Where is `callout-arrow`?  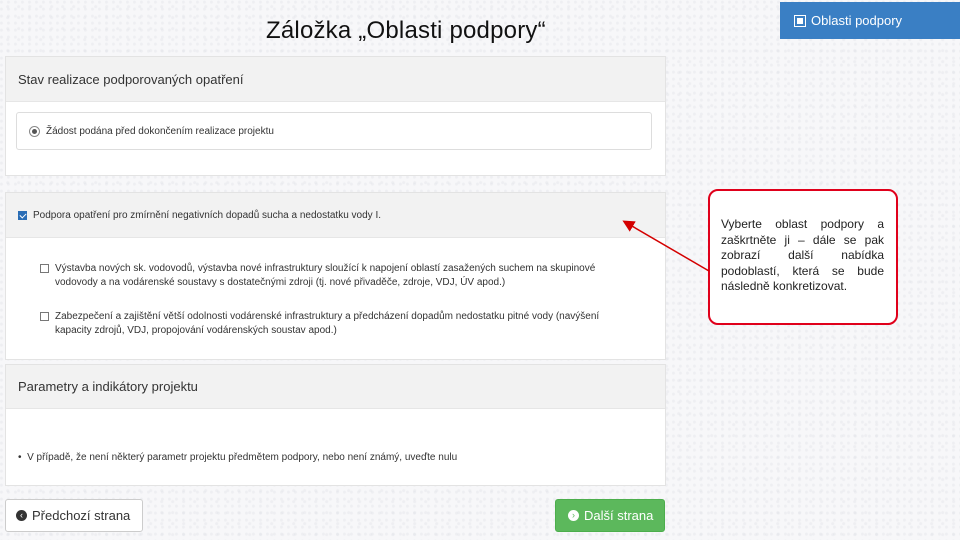
callout-arrow is located at coordinates (666, 246).